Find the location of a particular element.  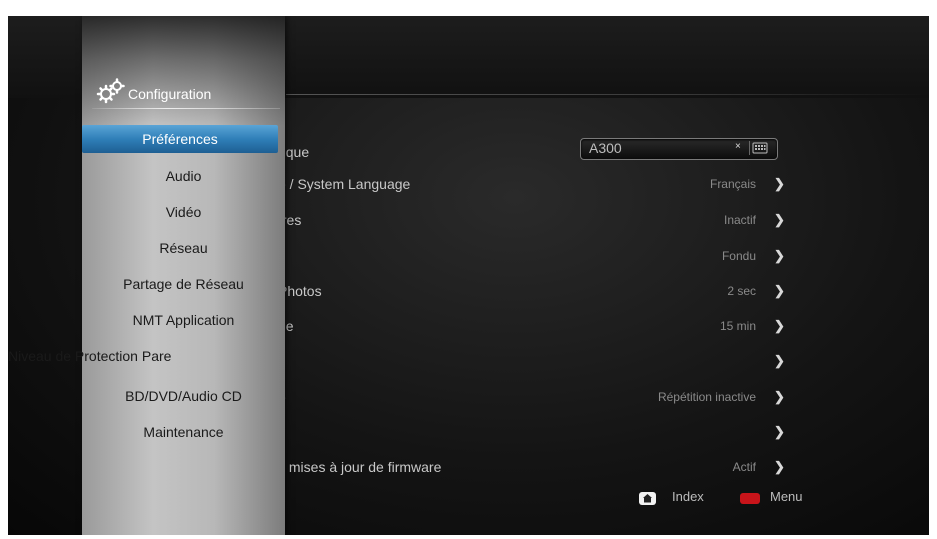

setting-value-repeat: Répétition inactive is located at coordinates (706, 397).